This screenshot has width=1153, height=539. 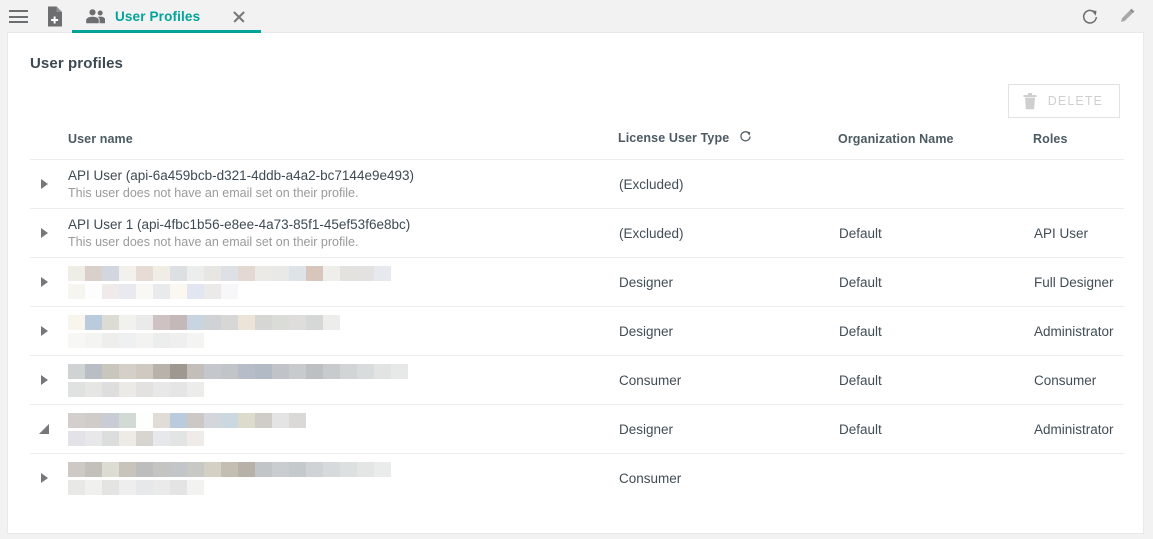 I want to click on menu-button, so click(x=18, y=16).